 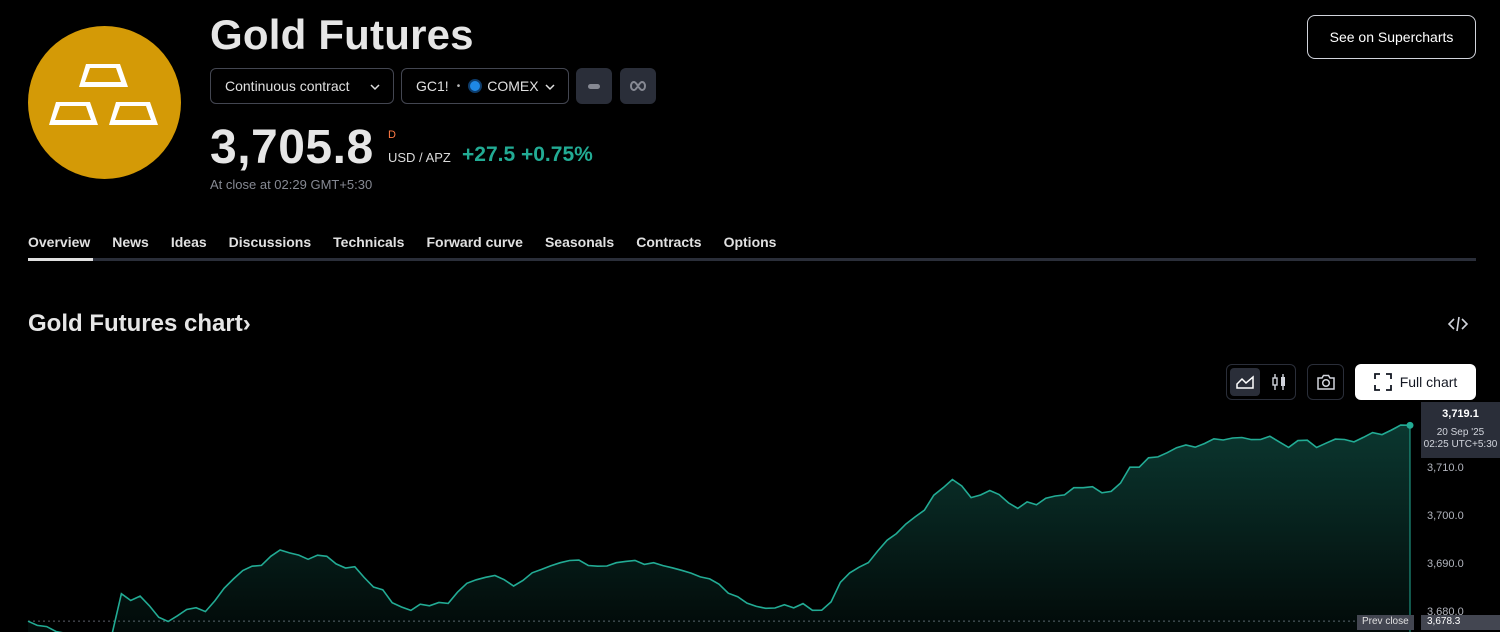 I want to click on minus-button, so click(x=594, y=86).